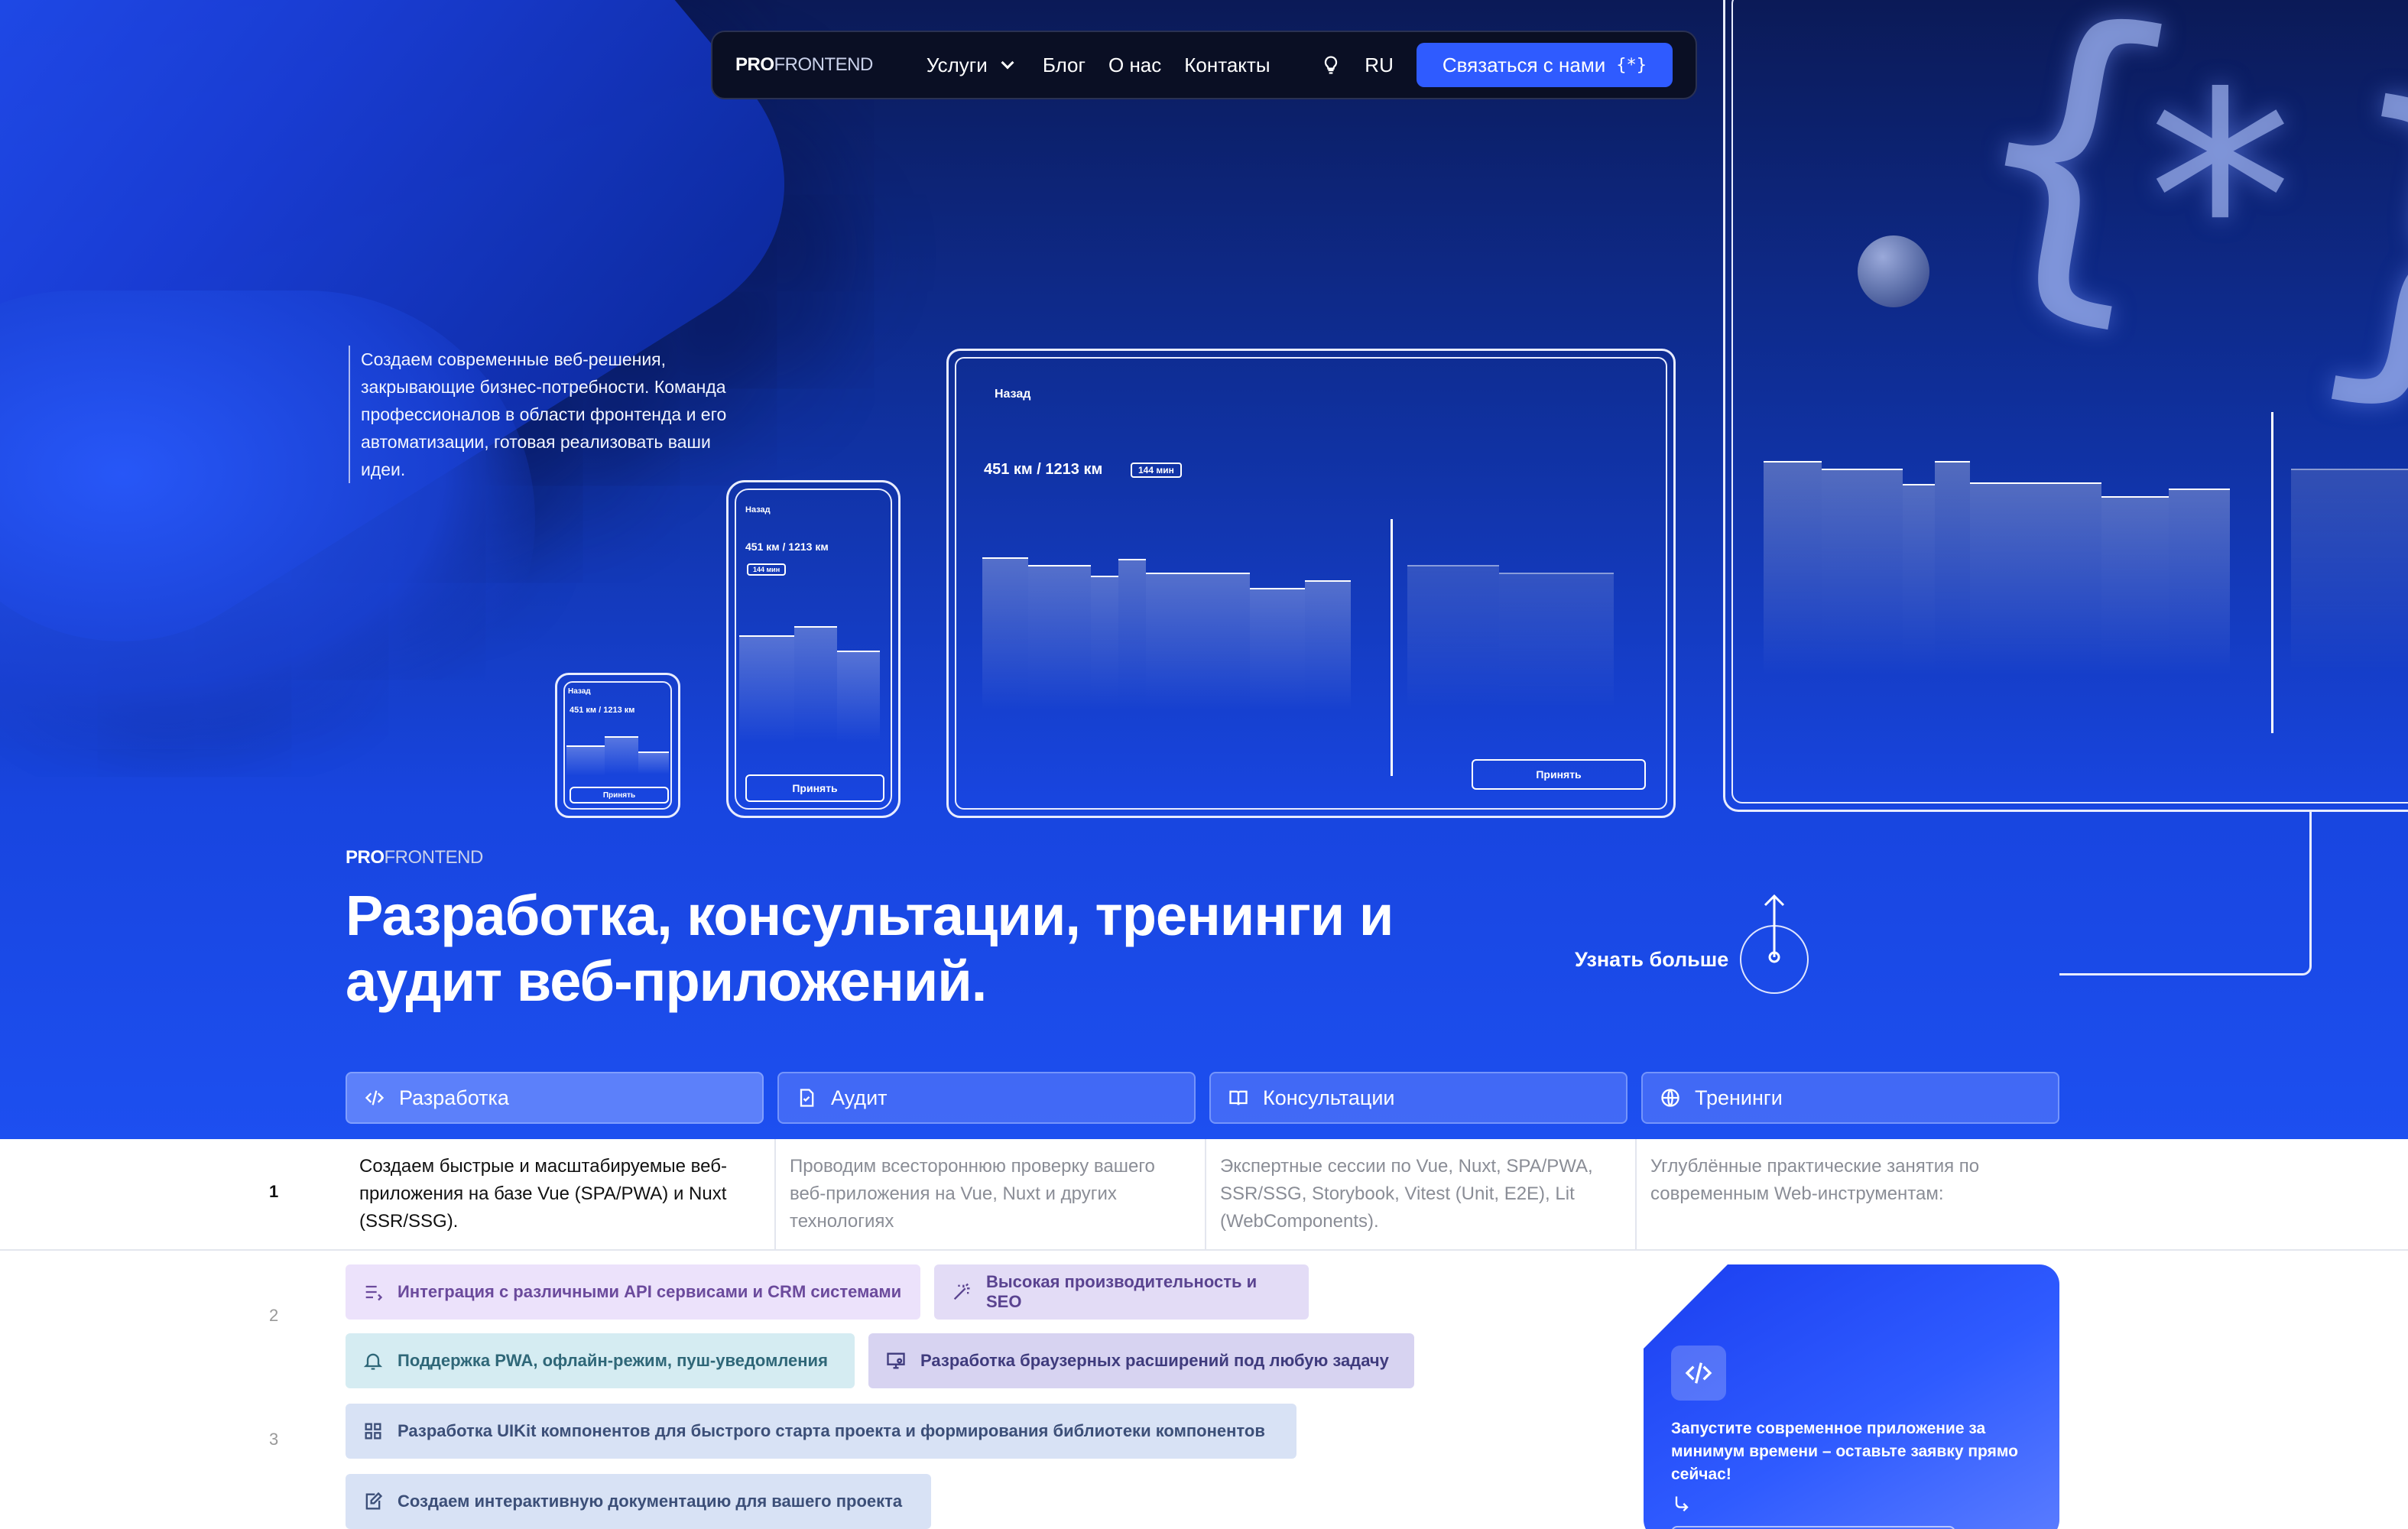 The height and width of the screenshot is (1529, 2408). What do you see at coordinates (987, 1098) in the screenshot?
I see `tab-audit: Аудит` at bounding box center [987, 1098].